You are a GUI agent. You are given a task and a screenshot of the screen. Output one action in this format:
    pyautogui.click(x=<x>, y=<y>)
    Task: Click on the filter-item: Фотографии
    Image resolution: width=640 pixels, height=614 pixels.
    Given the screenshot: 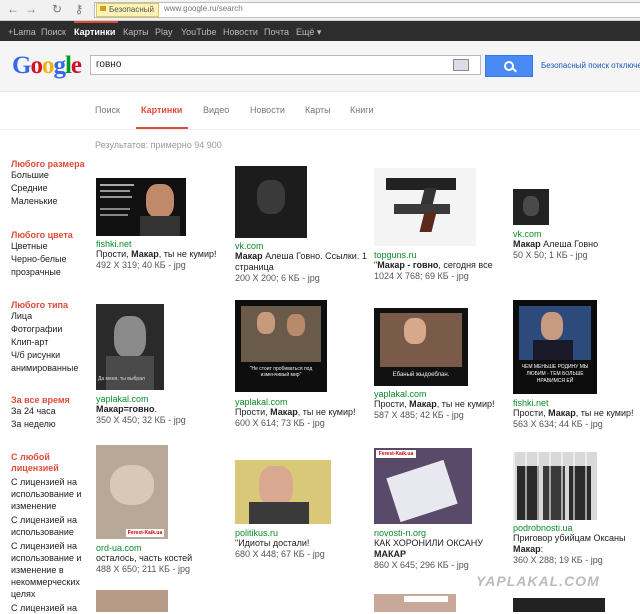 What is the action you would take?
    pyautogui.click(x=51, y=329)
    